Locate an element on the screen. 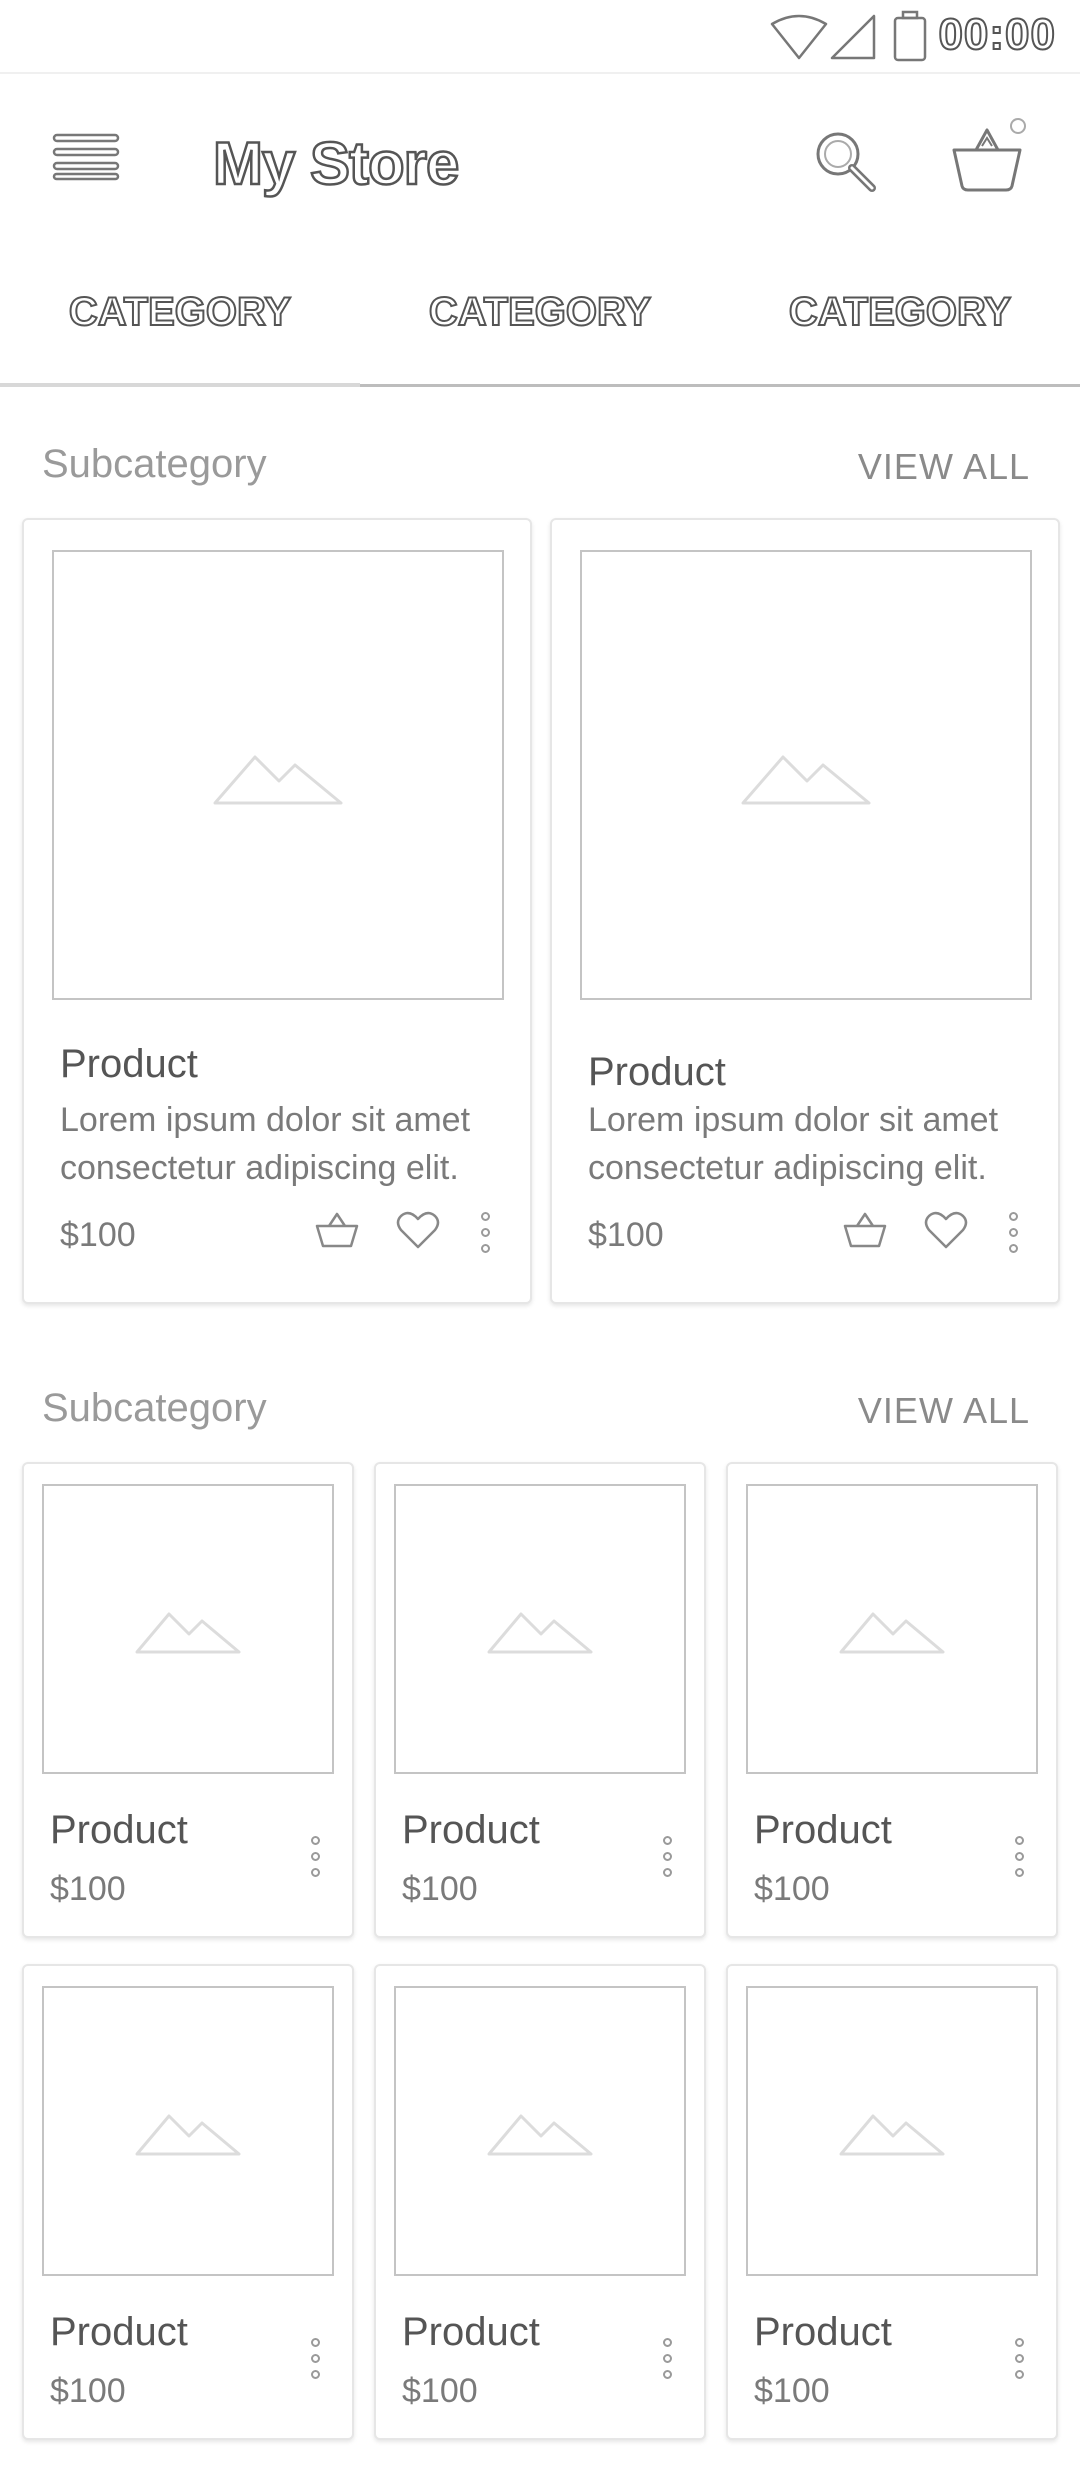 The image size is (1080, 2470). app-bar: My Store is located at coordinates (540, 159).